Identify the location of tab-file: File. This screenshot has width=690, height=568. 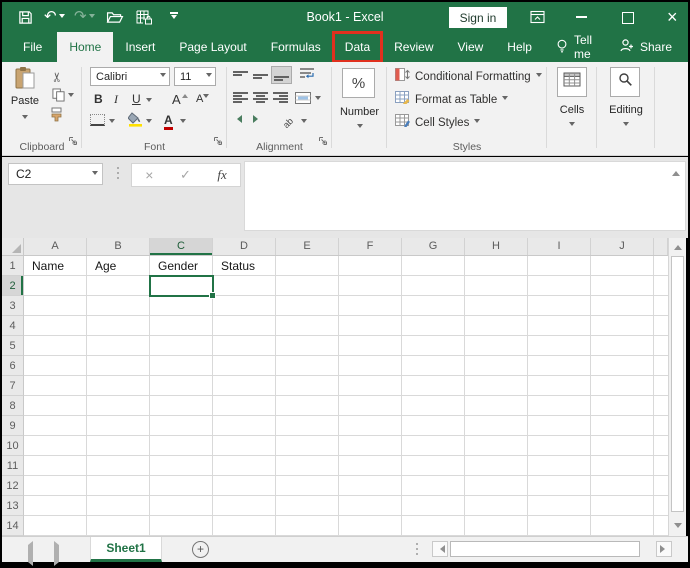
(32, 47).